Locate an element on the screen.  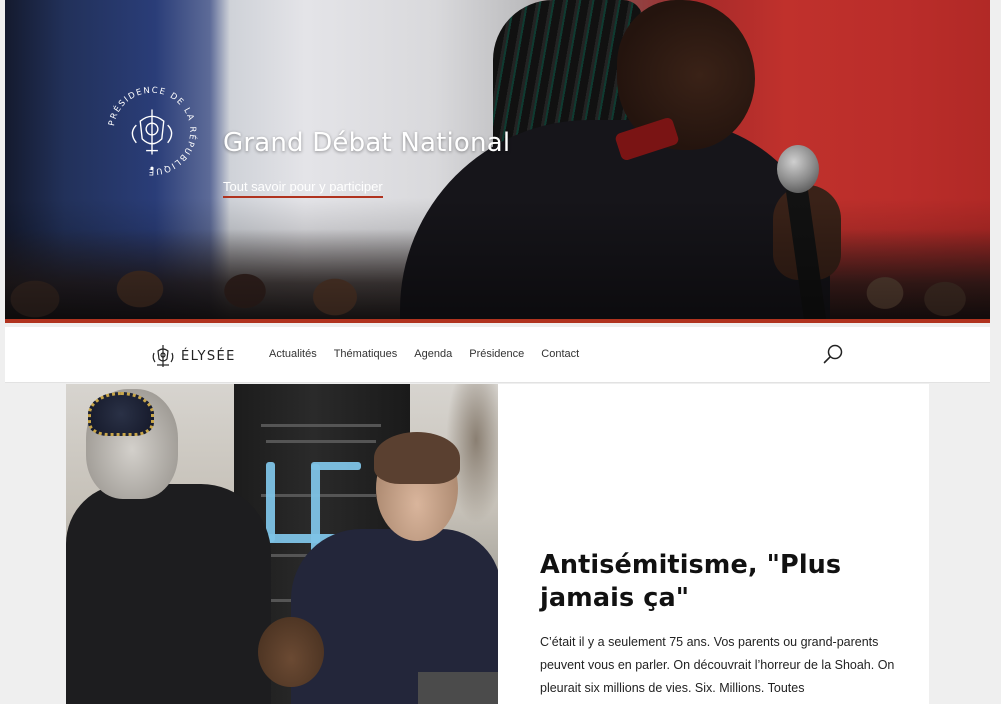
kippa-icon is located at coordinates (121, 414).